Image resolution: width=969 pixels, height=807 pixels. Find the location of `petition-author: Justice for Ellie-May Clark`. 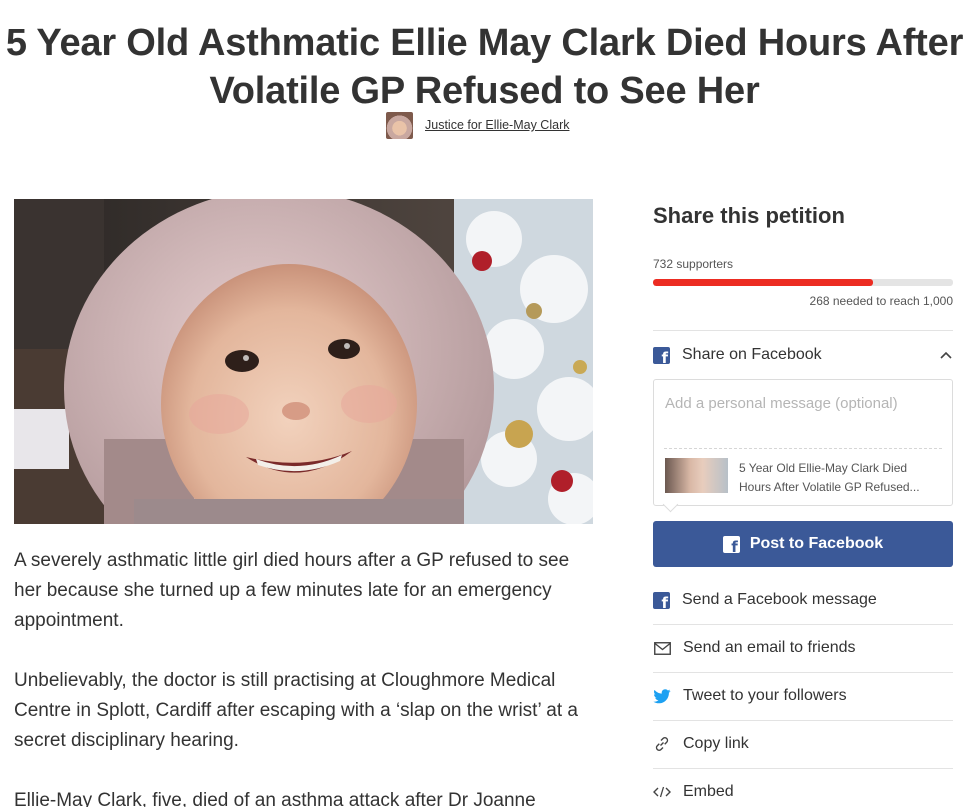

petition-author: Justice for Ellie-May Clark is located at coordinates (477, 125).